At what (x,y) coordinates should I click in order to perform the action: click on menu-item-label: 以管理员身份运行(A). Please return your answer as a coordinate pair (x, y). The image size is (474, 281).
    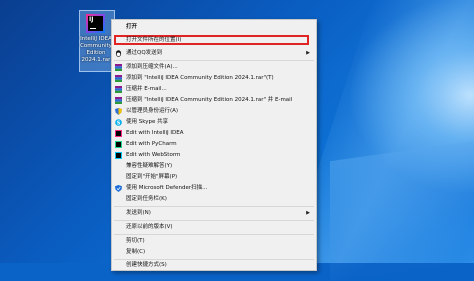
    Looking at the image, I should click on (152, 111).